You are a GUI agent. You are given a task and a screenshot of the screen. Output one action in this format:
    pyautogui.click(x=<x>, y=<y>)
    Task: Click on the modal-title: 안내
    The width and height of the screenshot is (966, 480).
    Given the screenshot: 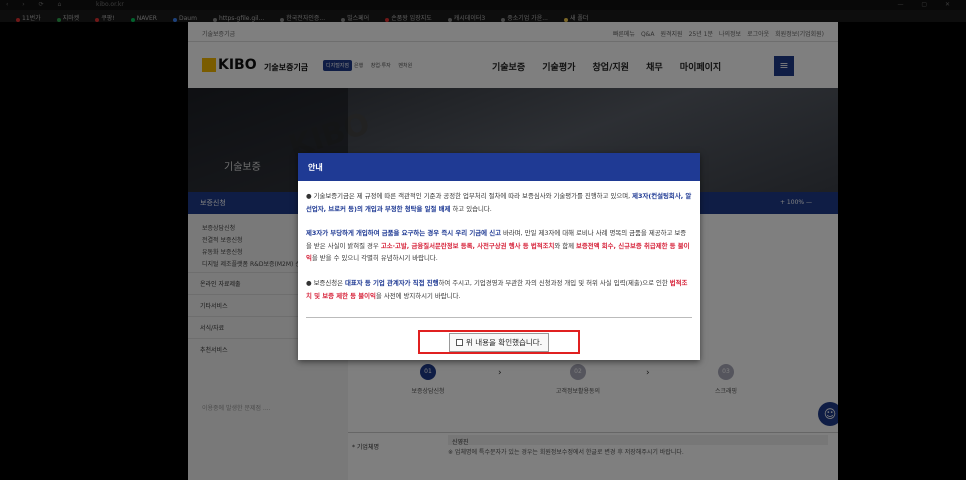 What is the action you would take?
    pyautogui.click(x=499, y=167)
    